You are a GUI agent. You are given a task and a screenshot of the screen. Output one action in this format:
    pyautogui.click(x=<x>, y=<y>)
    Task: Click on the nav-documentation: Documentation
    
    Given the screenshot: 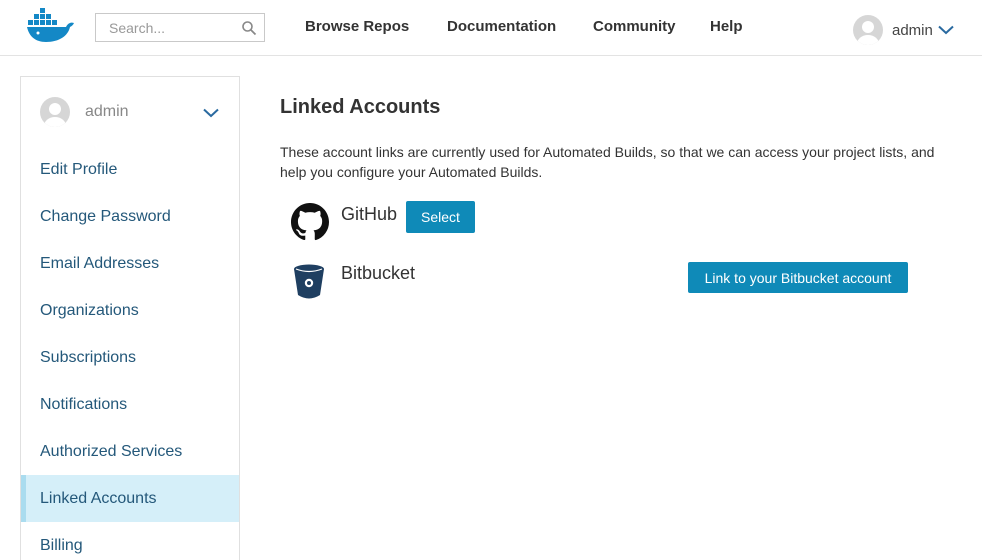 What is the action you would take?
    pyautogui.click(x=501, y=26)
    